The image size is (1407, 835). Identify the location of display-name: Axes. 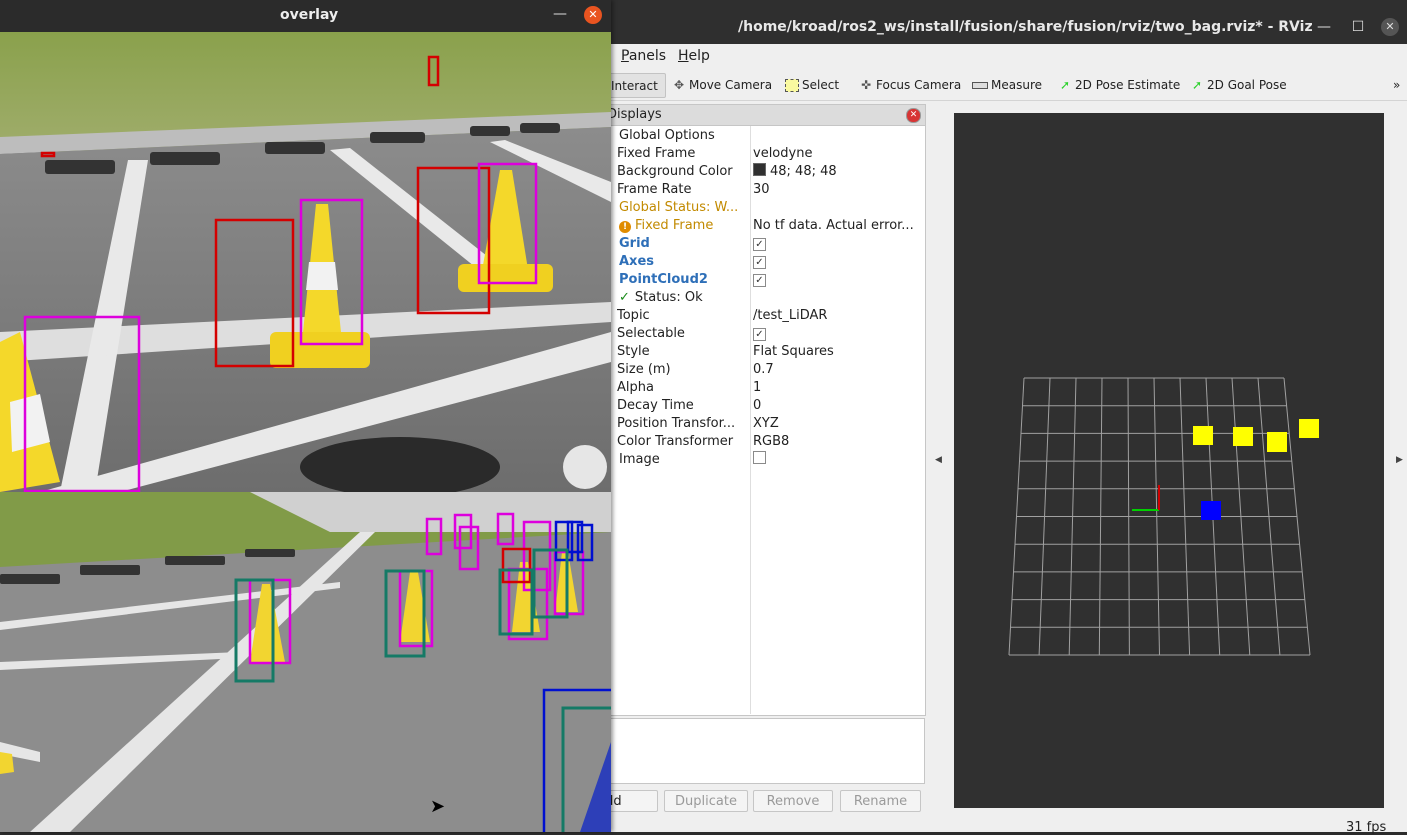
(637, 261).